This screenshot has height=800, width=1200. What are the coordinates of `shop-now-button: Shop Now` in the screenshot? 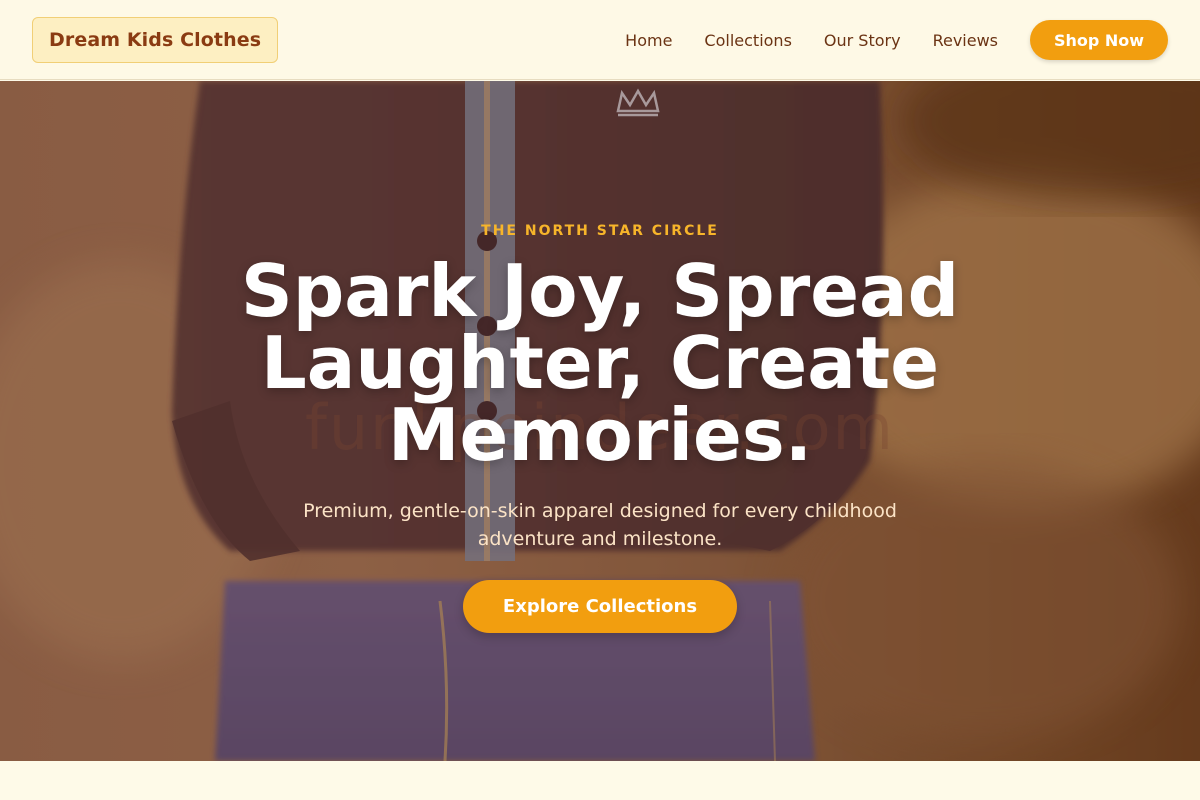 It's located at (1099, 40).